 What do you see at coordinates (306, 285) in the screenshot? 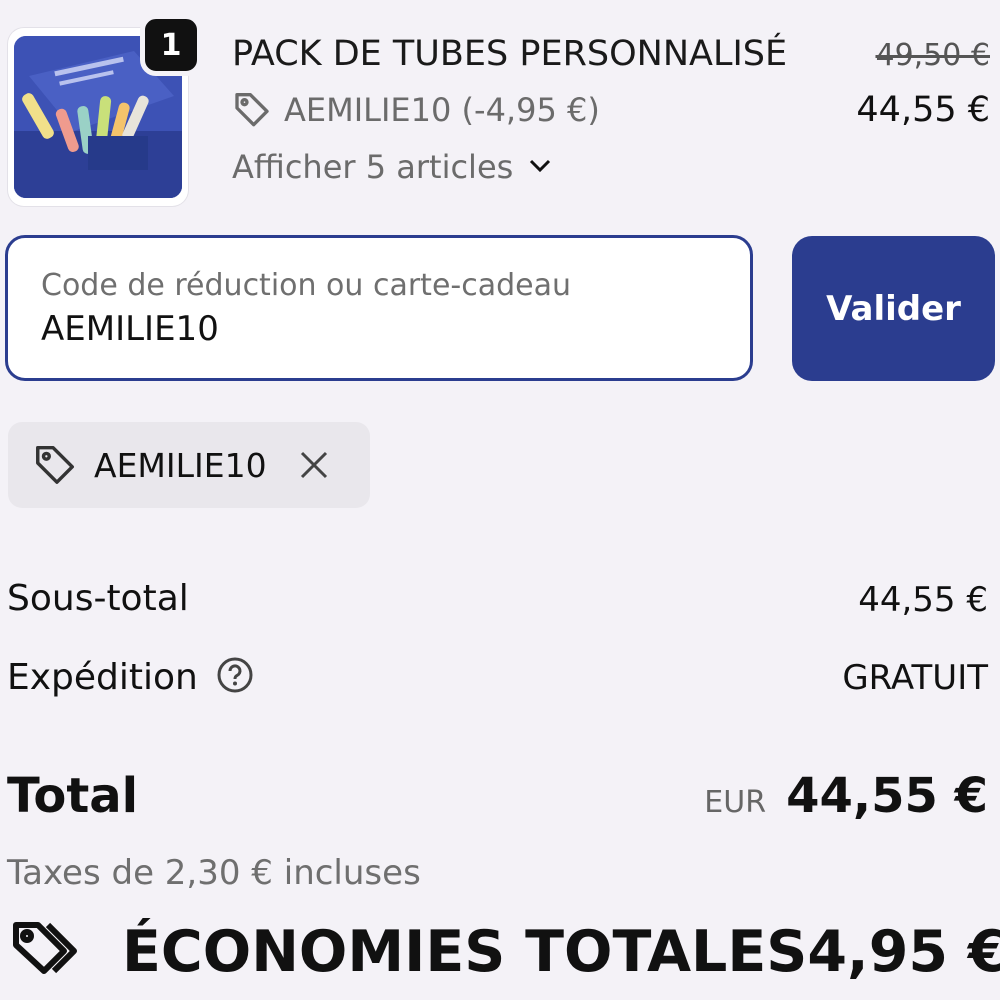
I see `discount-code-label: Code de réduction ou carte-cadeau` at bounding box center [306, 285].